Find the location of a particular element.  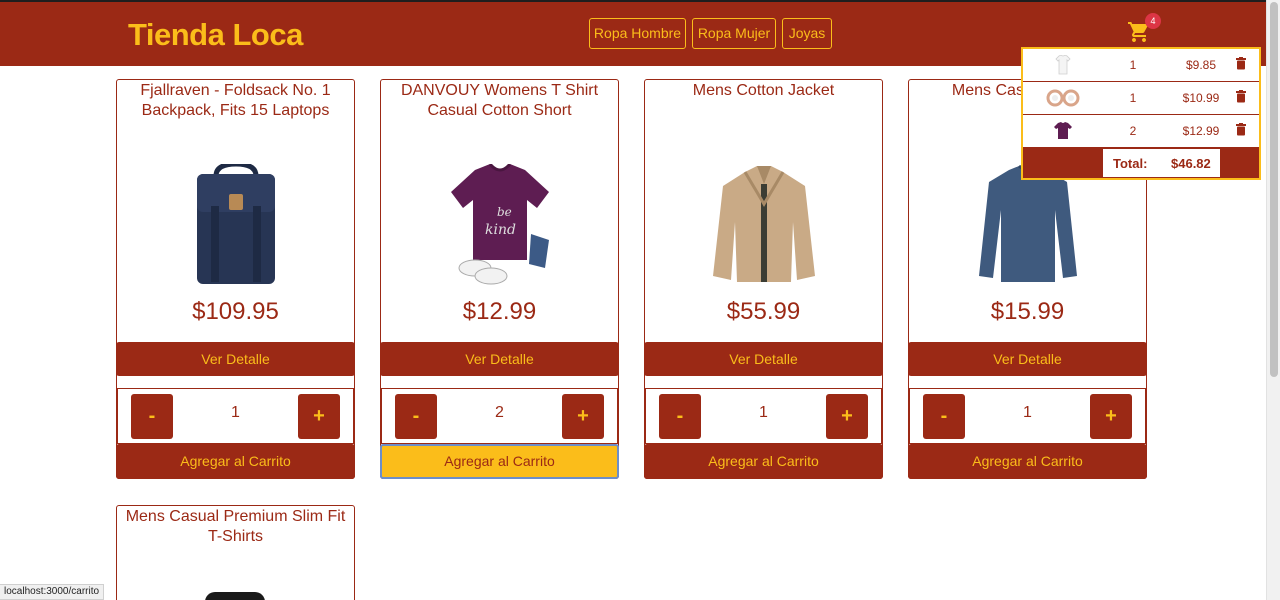

white-shirt-thumb is located at coordinates (1063, 65).